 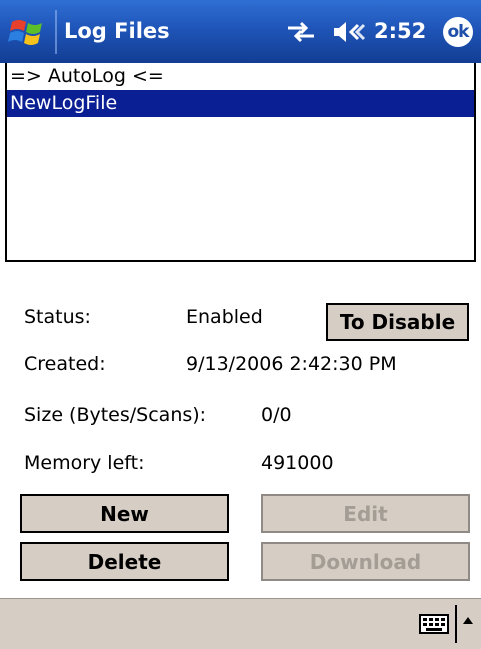 I want to click on menu-bar, so click(x=240, y=623).